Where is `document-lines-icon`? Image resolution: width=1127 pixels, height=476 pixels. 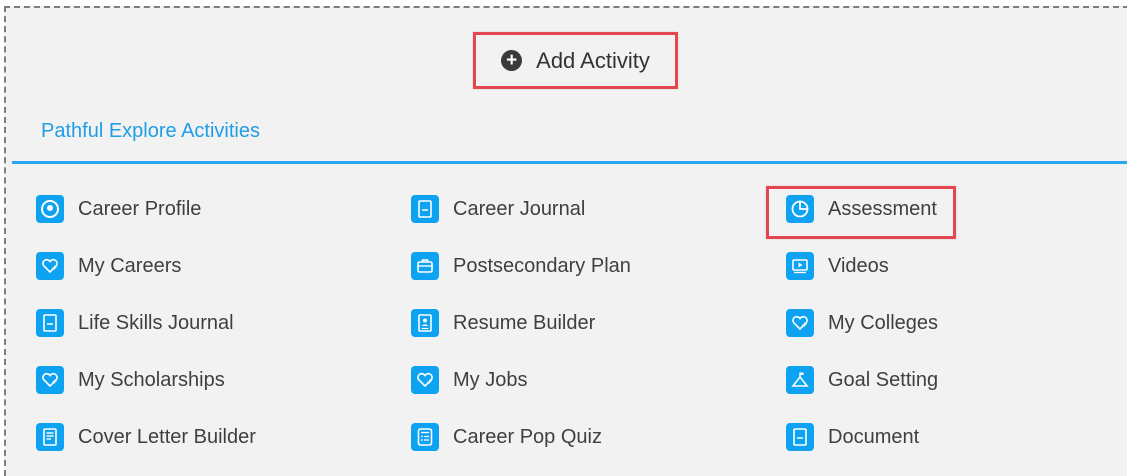
document-lines-icon is located at coordinates (50, 437).